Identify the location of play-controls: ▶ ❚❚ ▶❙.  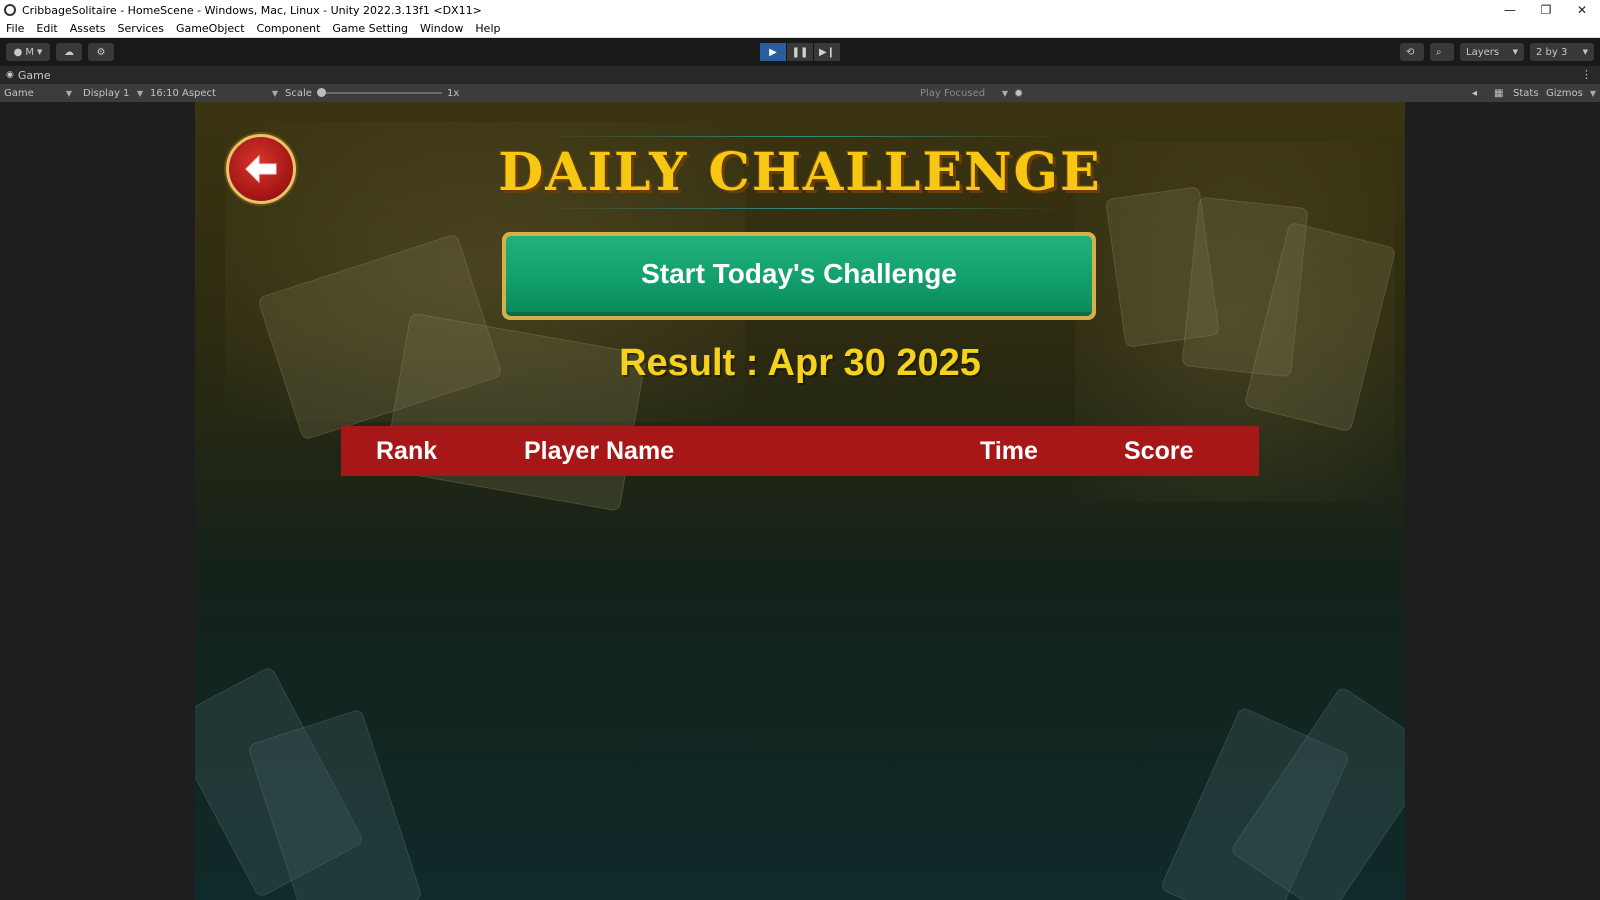
(800, 52).